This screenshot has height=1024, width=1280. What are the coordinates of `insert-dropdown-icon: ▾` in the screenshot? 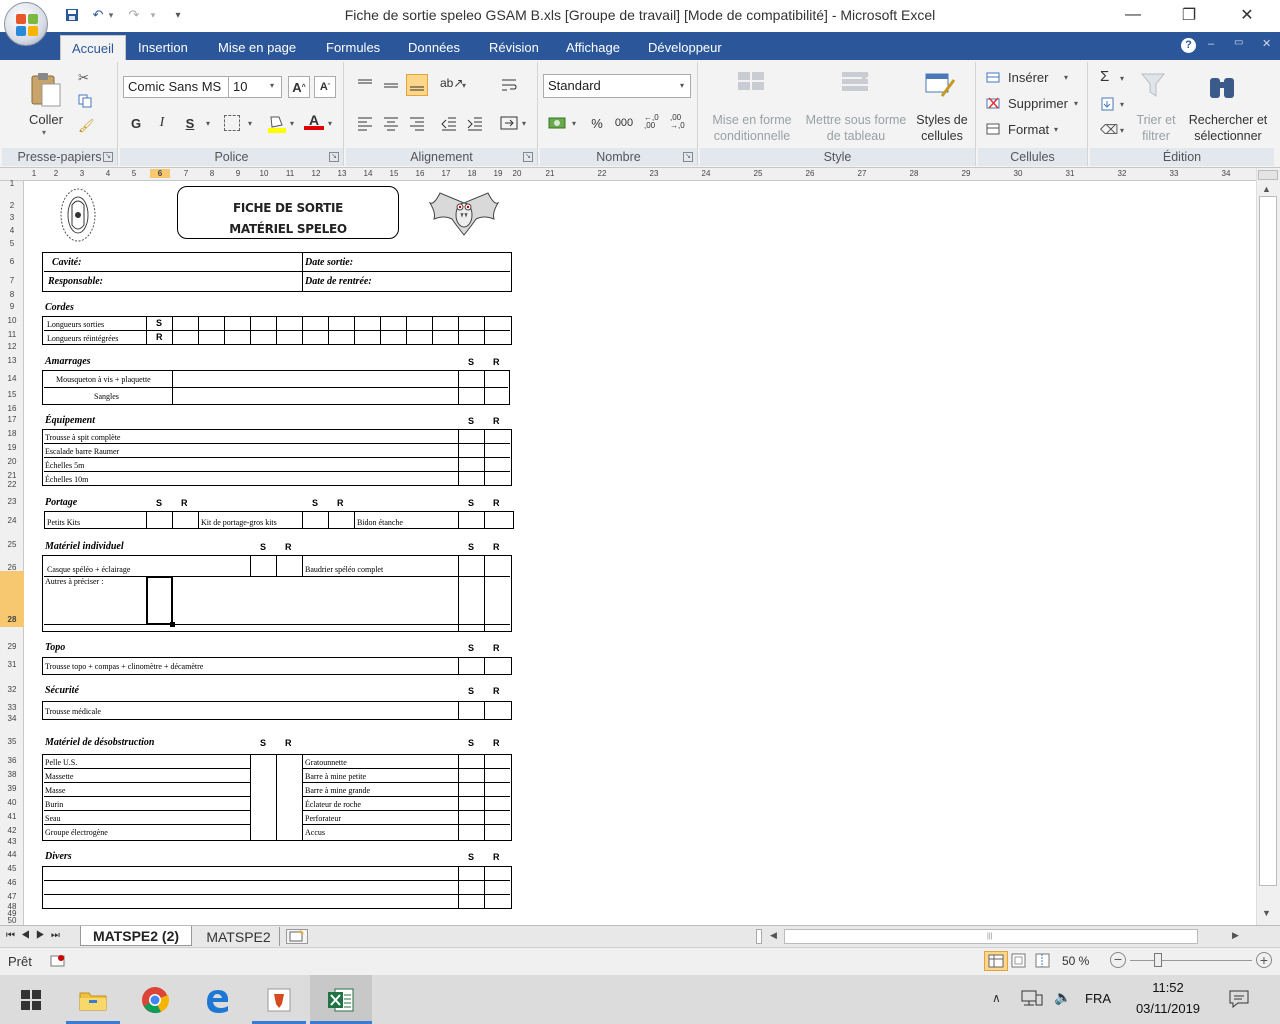 It's located at (1066, 77).